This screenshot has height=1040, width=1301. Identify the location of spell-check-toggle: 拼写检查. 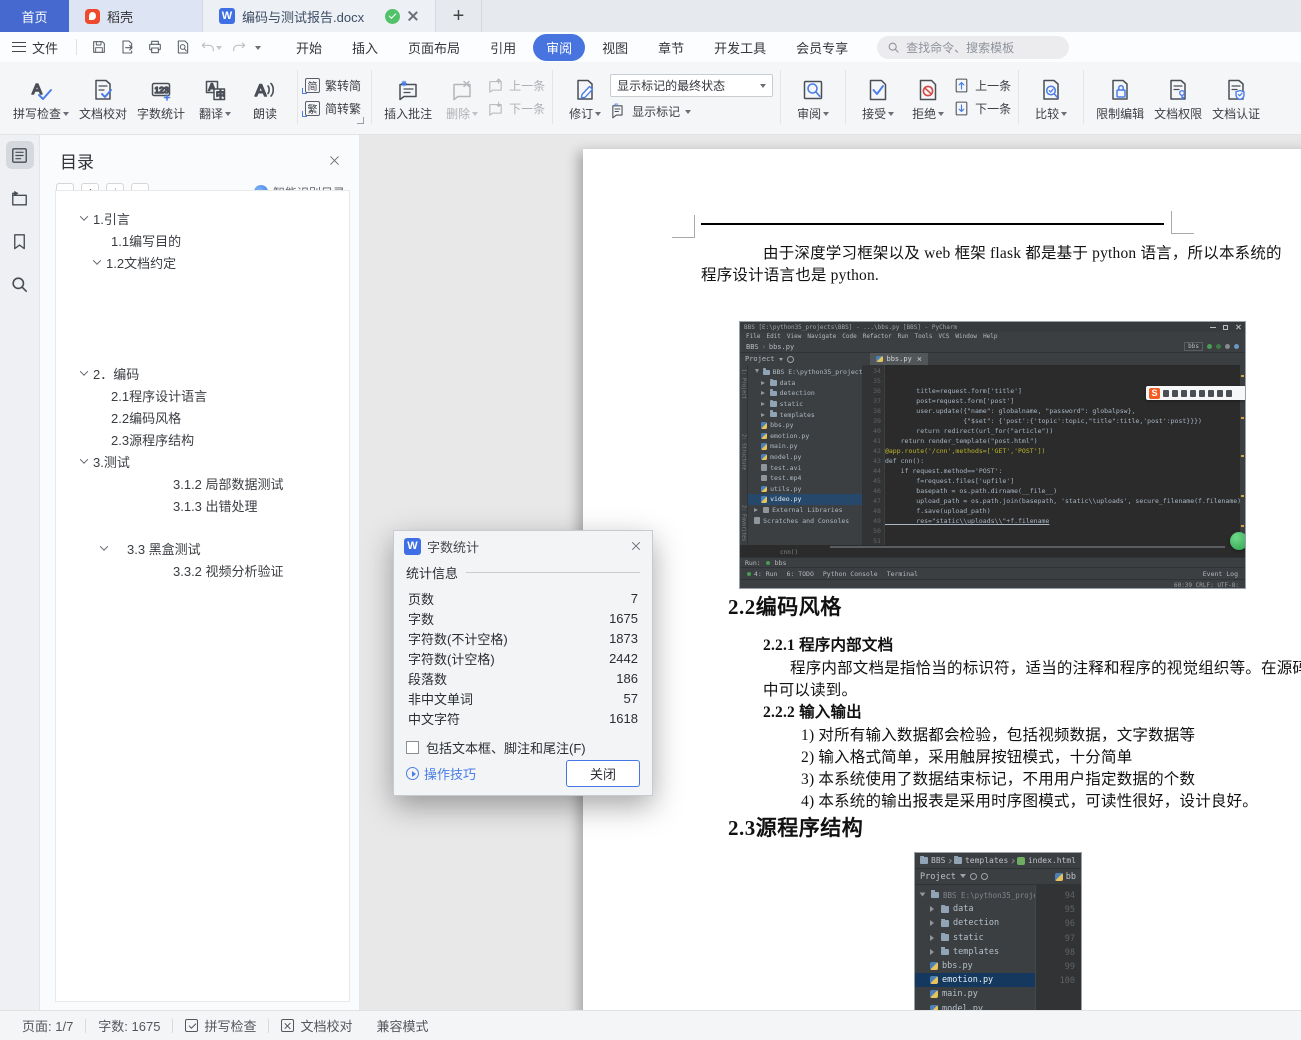
(220, 1025).